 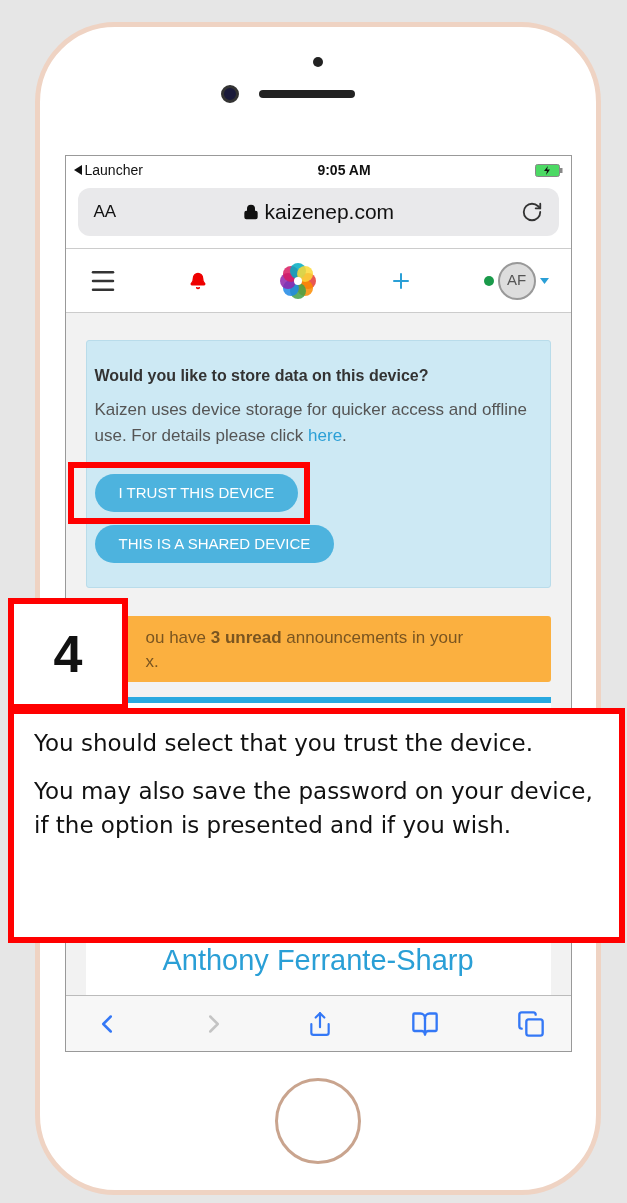 I want to click on announcement-text: ou have 3 unread announcements in your, so click(x=305, y=638).